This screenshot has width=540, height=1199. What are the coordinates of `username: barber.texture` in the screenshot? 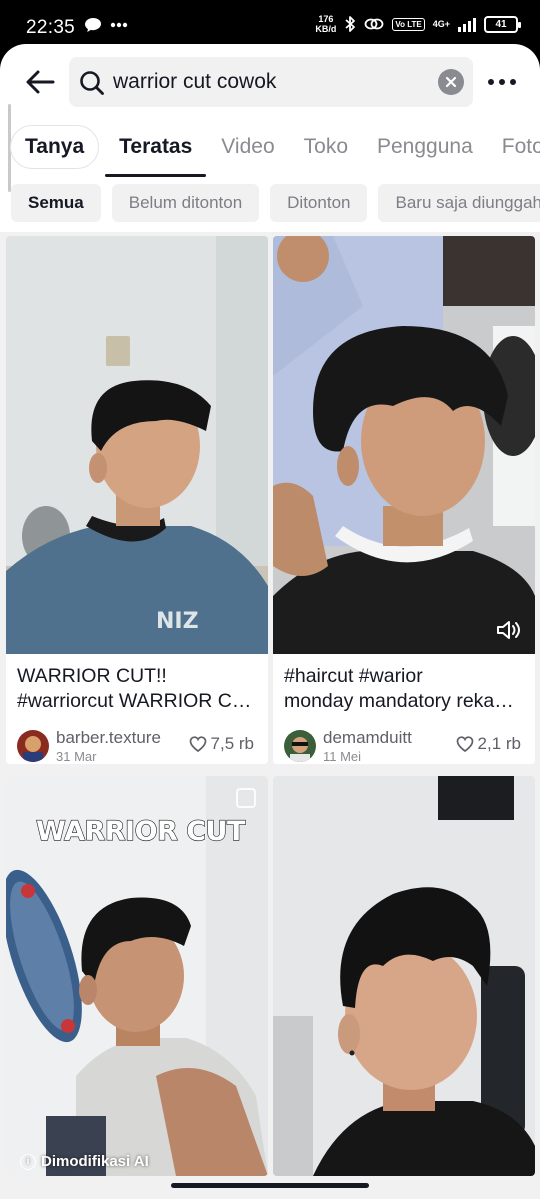 It's located at (108, 738).